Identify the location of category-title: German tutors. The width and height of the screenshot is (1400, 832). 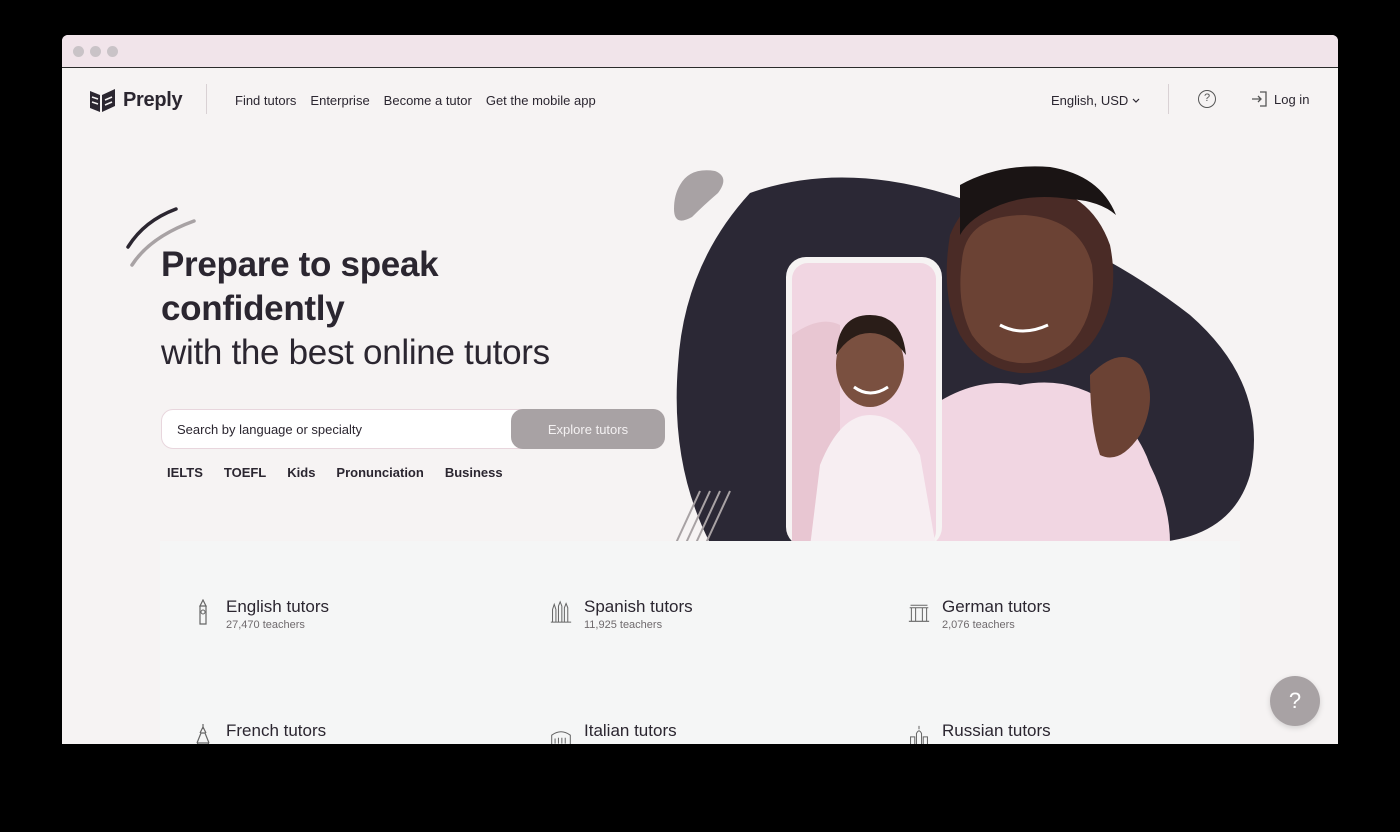
(996, 606).